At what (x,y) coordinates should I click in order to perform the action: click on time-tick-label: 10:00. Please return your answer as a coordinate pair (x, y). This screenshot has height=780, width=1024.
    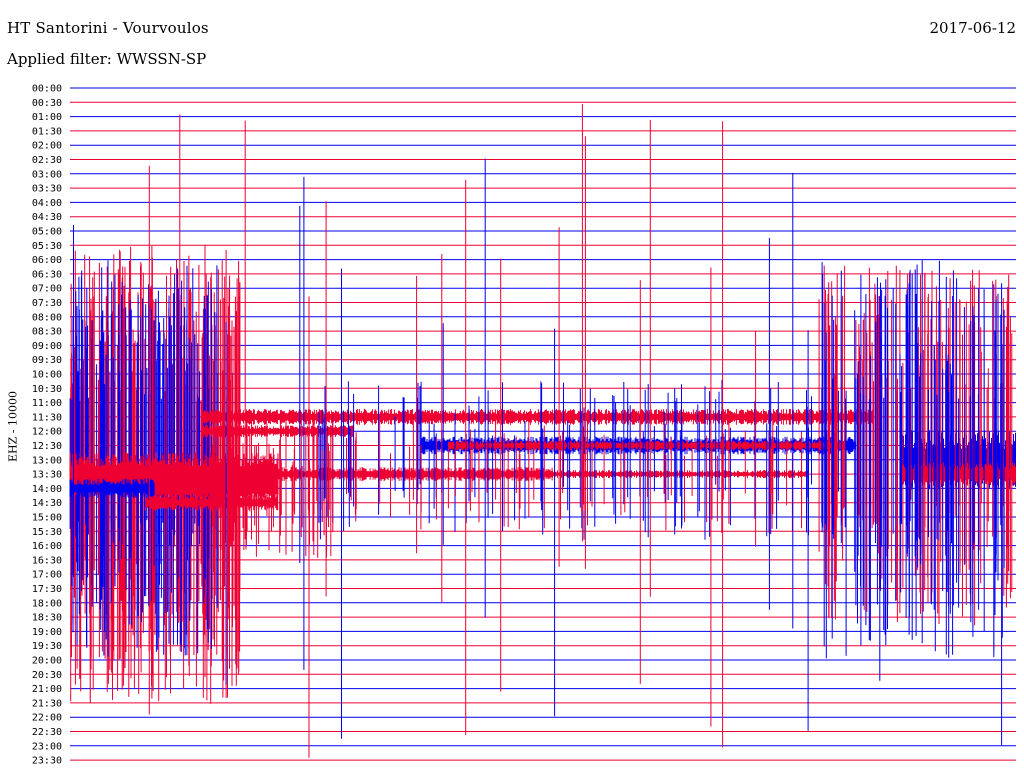
    Looking at the image, I should click on (47, 375).